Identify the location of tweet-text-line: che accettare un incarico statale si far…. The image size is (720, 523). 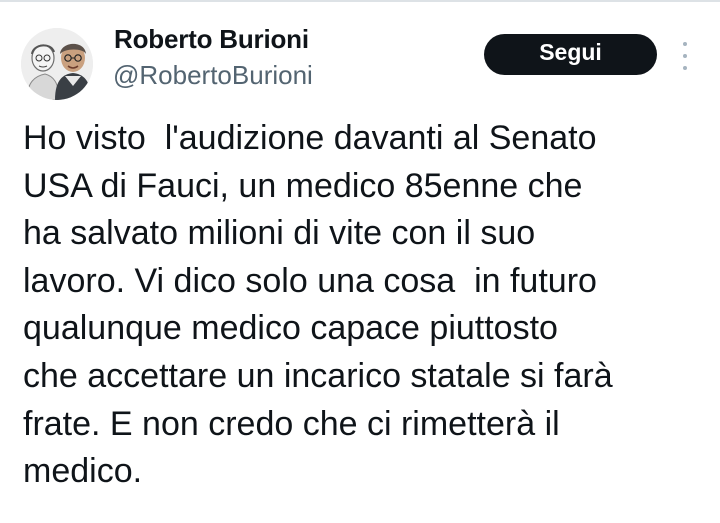
(318, 375).